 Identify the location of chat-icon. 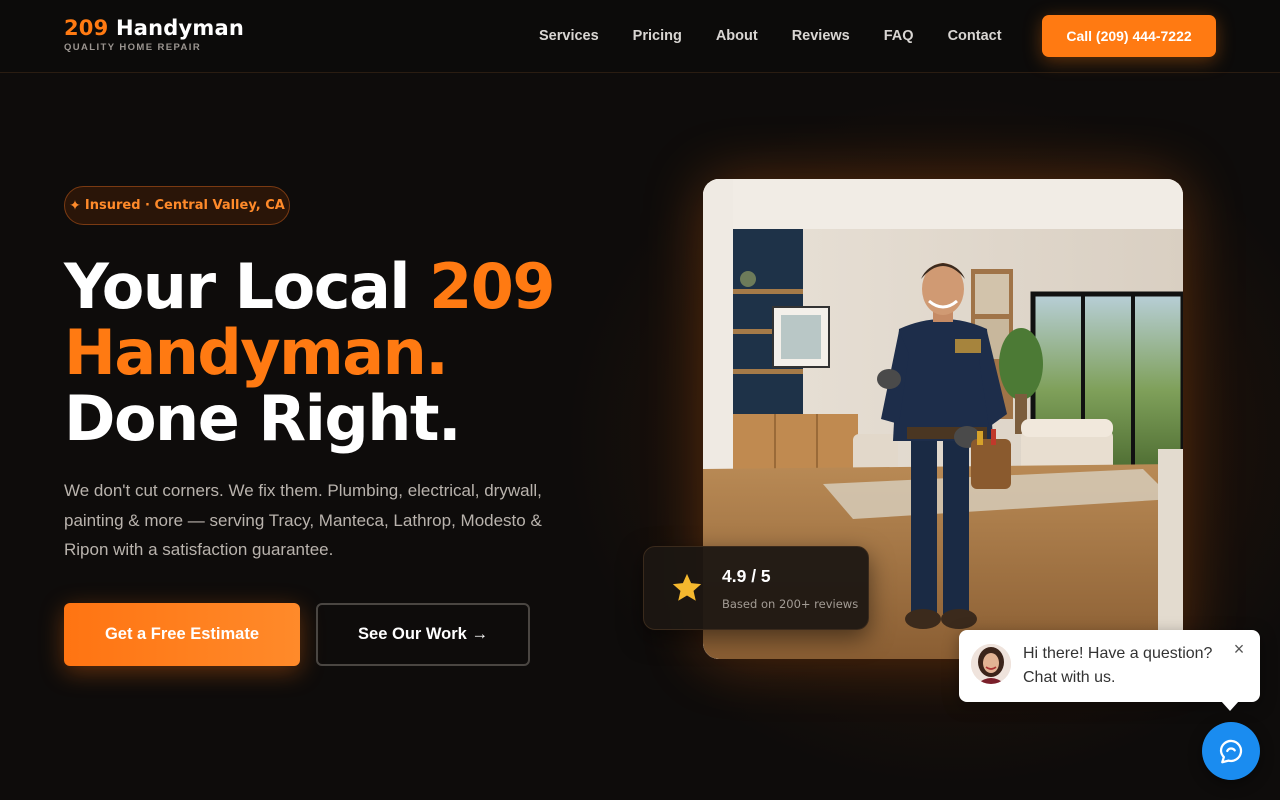
(1231, 751).